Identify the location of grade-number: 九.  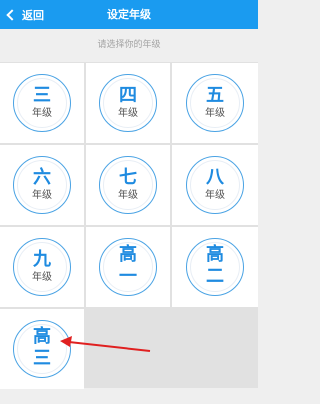
(42, 259).